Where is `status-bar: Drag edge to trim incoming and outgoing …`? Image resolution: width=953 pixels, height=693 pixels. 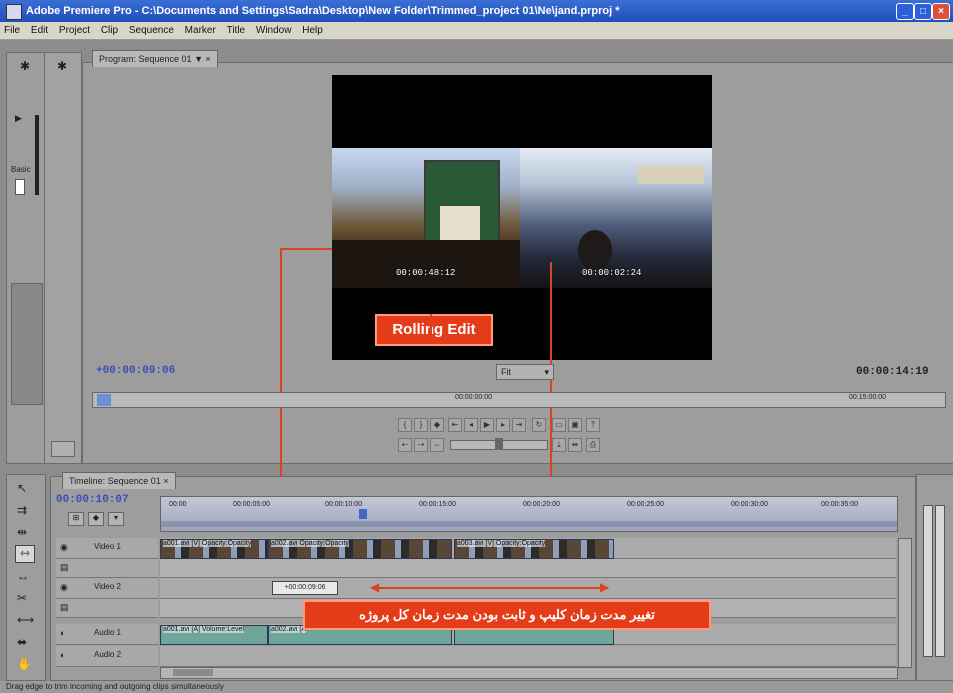
status-bar: Drag edge to trim incoming and outgoing … is located at coordinates (476, 687).